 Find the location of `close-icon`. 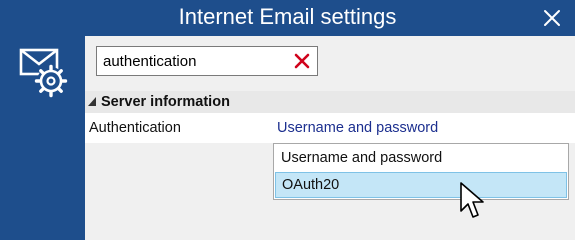

close-icon is located at coordinates (552, 18).